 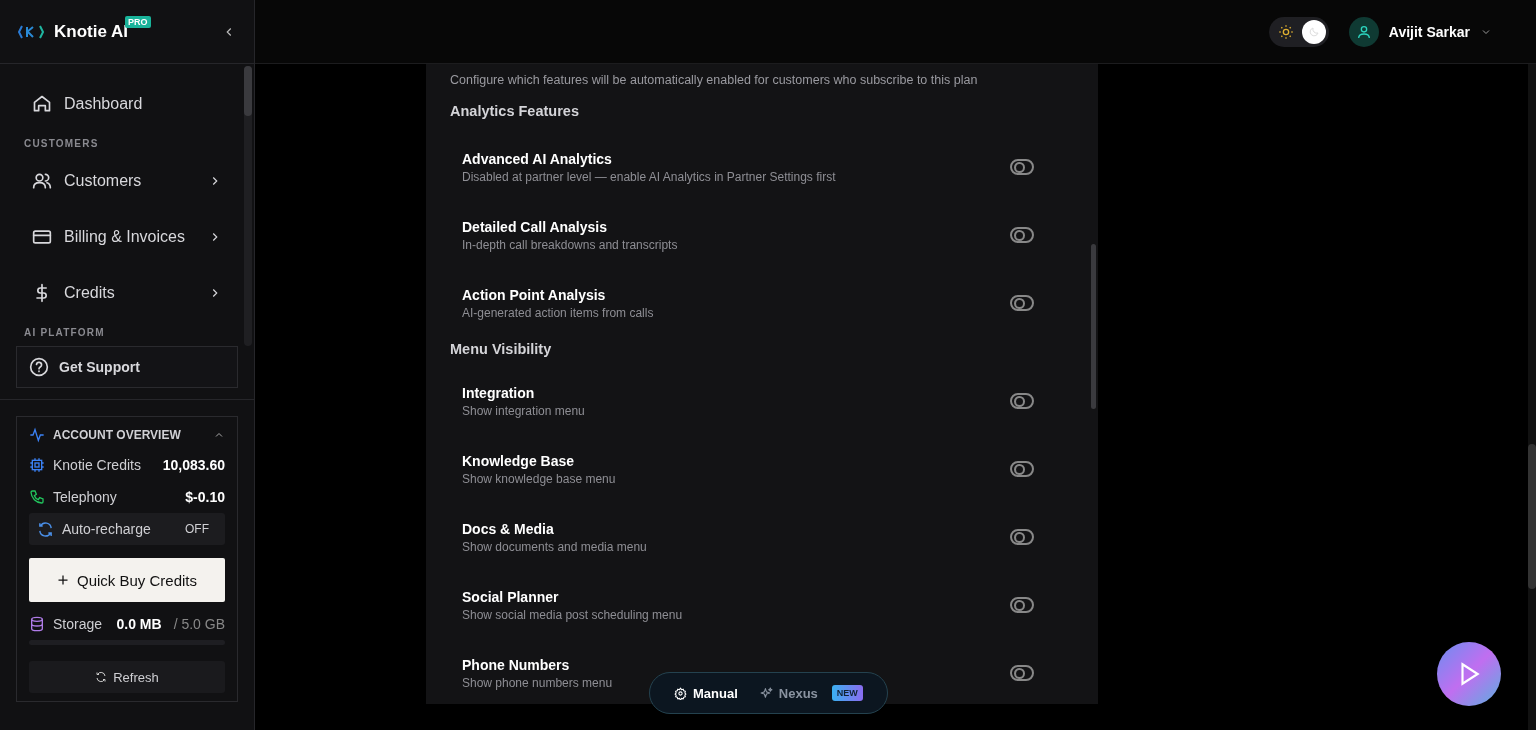 I want to click on feature-description: Show social media post scheduling menu, so click(x=573, y=614).